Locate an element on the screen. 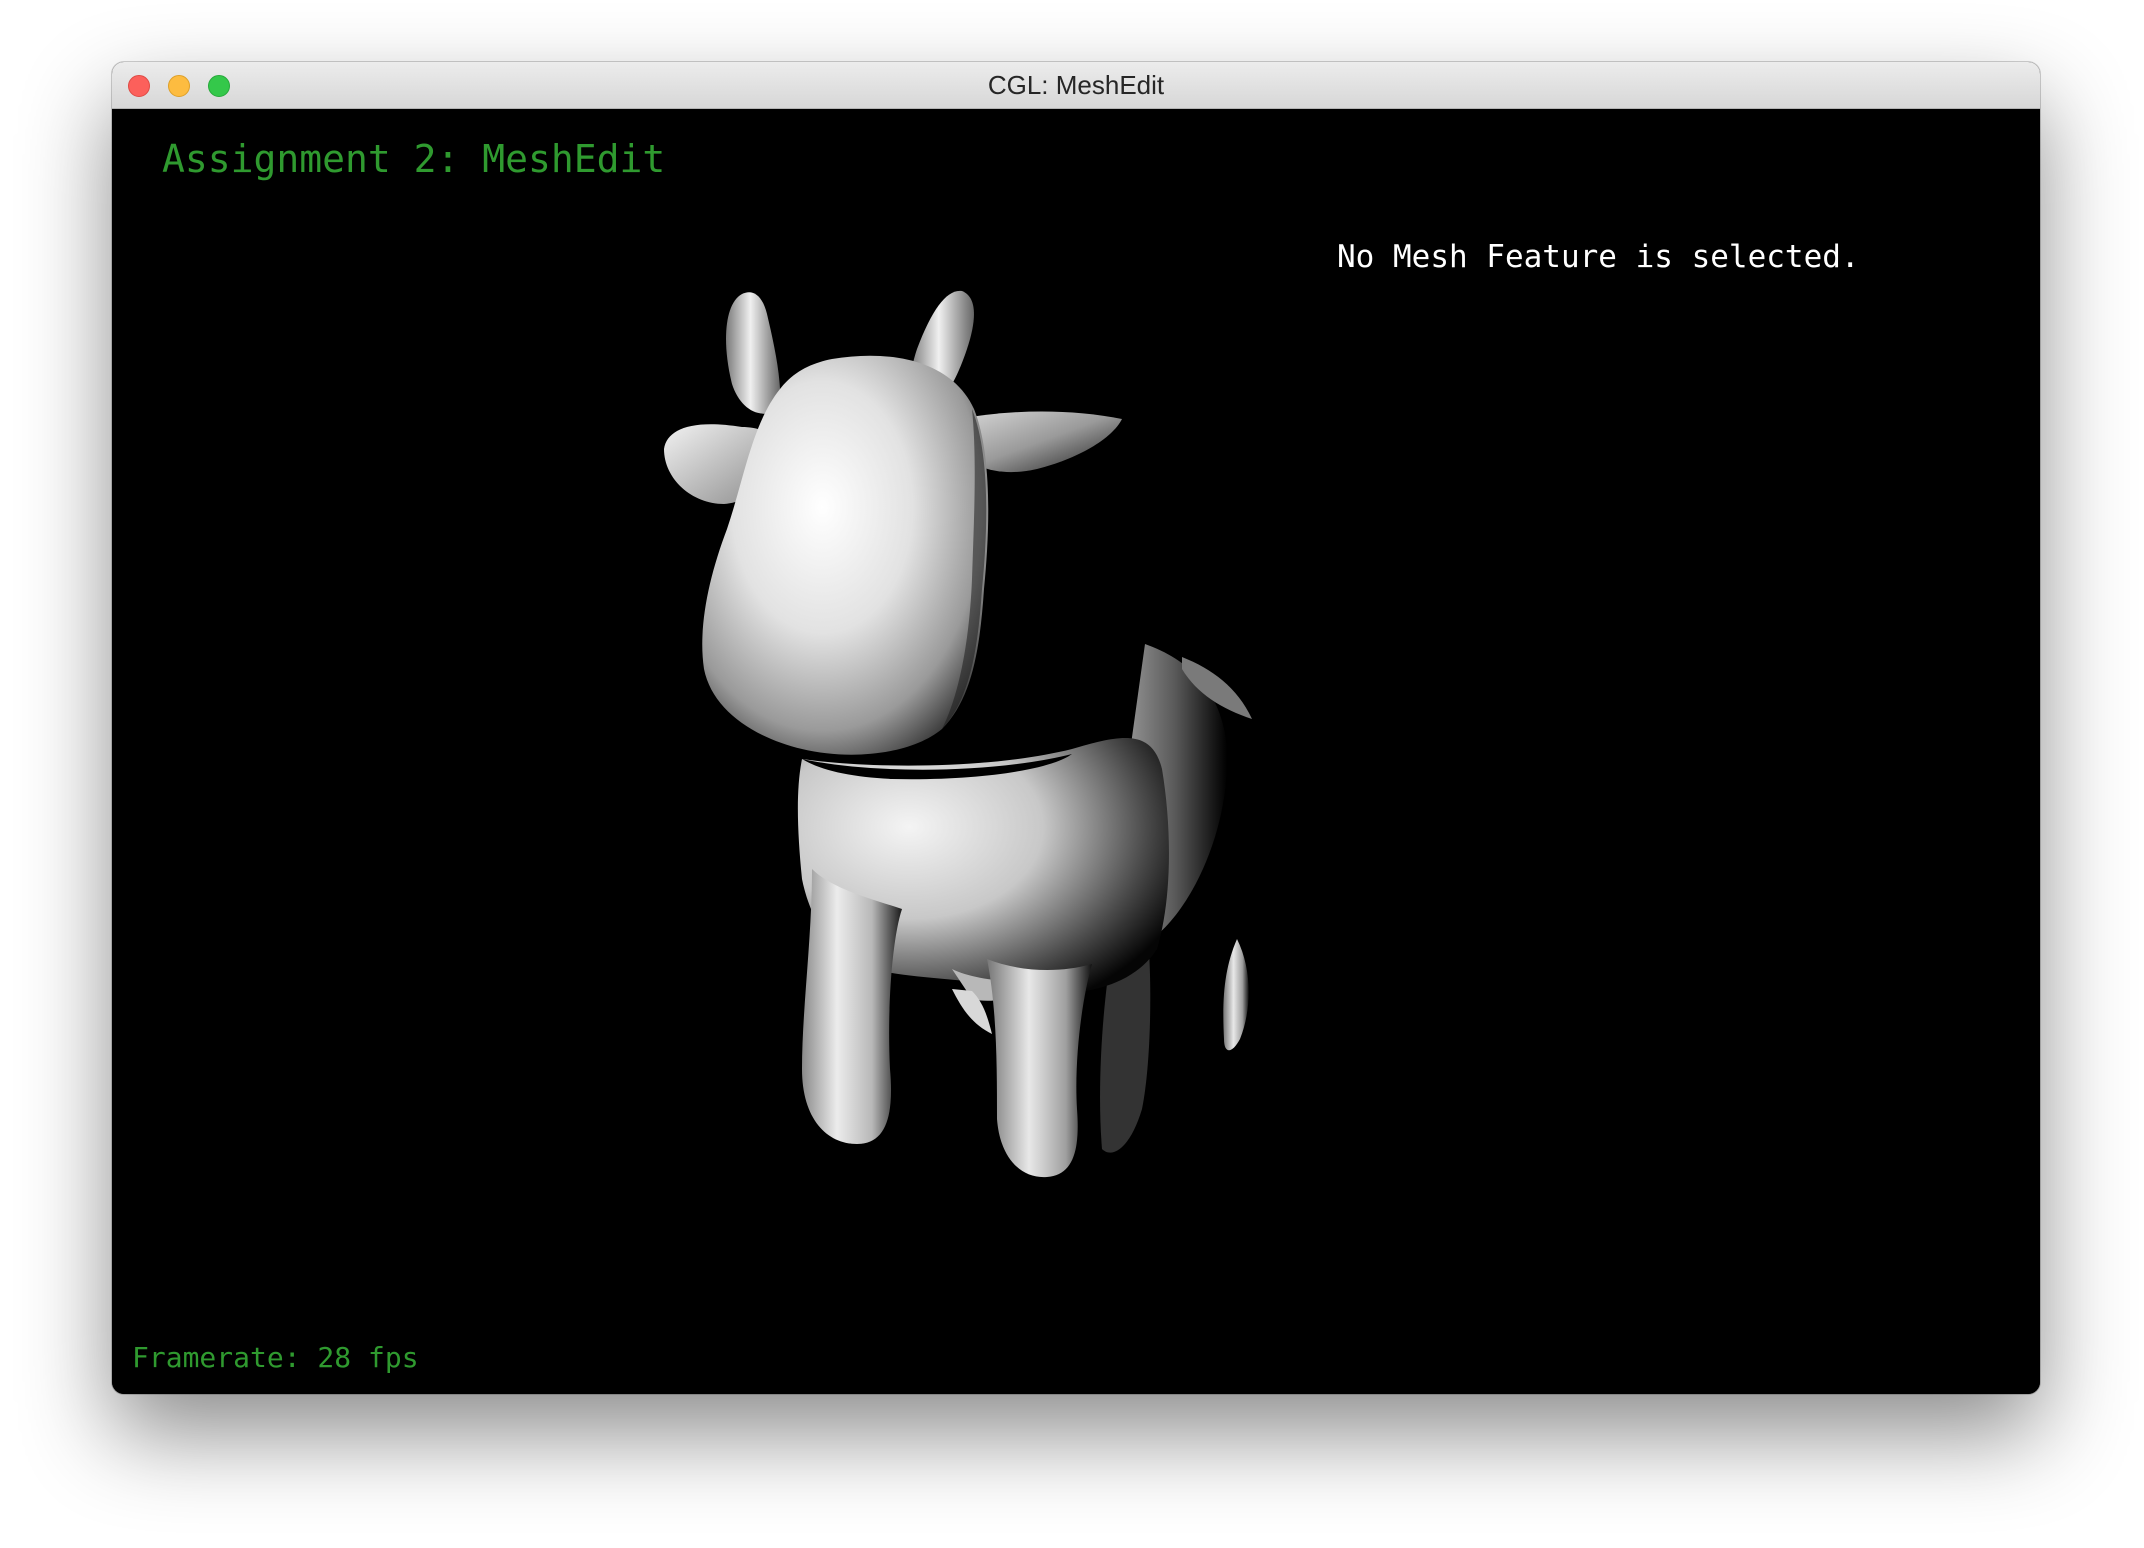 The image size is (2144, 1548). selection-status: No Mesh Feature is selected. is located at coordinates (1598, 257).